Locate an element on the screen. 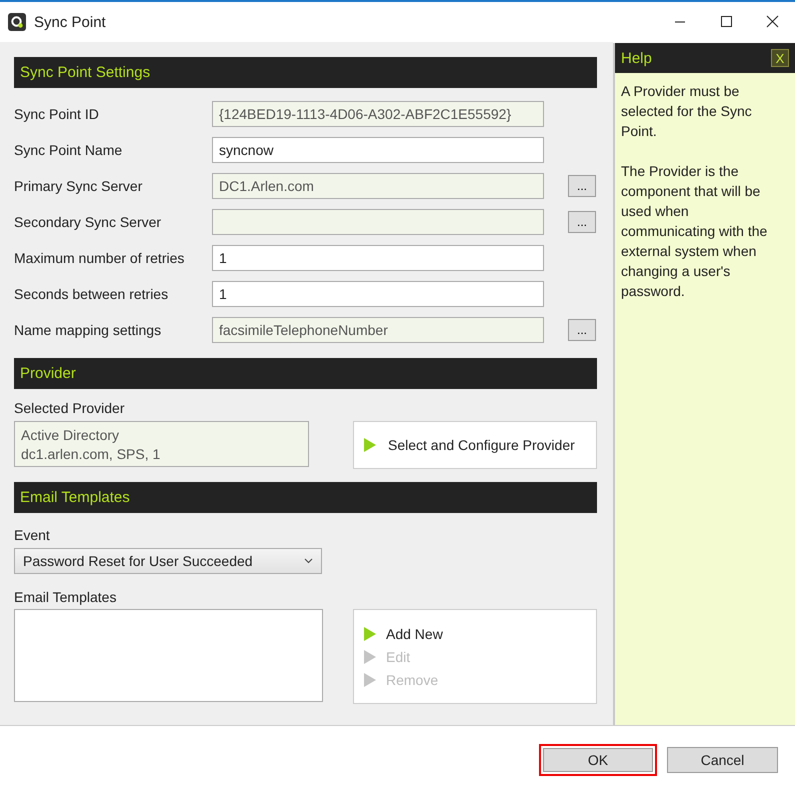 This screenshot has height=795, width=795. templates-list is located at coordinates (168, 655).